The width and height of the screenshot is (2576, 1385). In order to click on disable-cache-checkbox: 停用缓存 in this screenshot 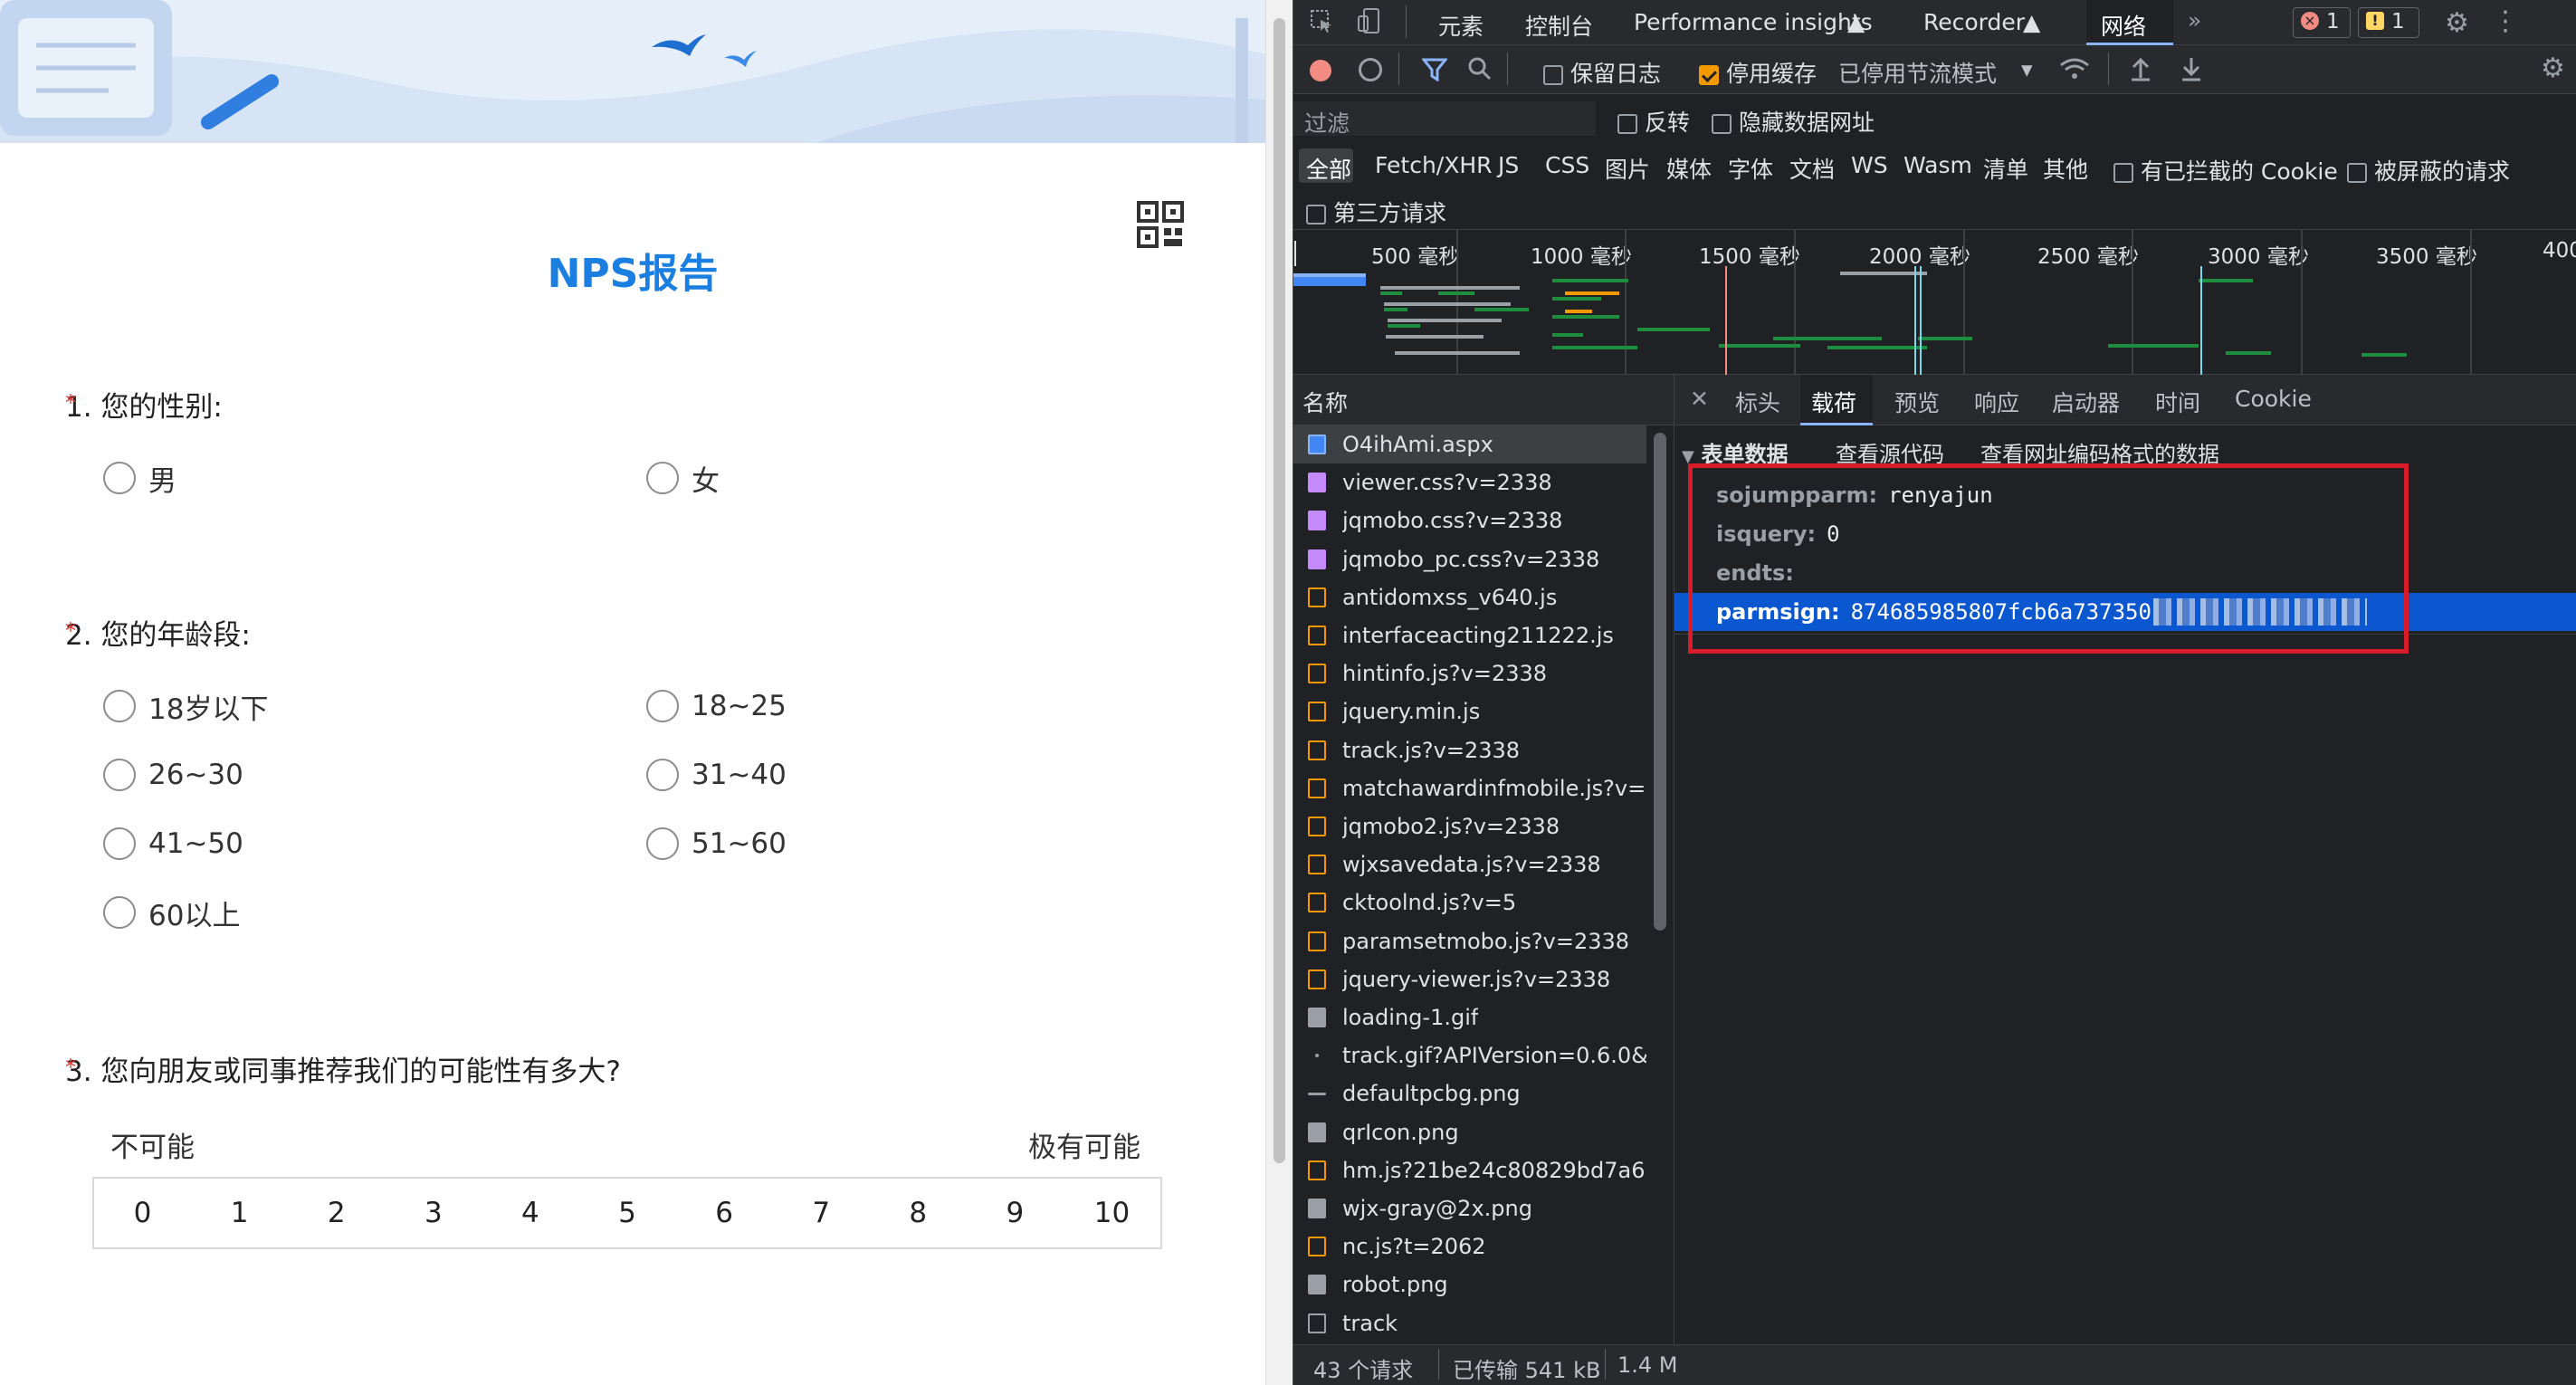, I will do `click(1758, 72)`.